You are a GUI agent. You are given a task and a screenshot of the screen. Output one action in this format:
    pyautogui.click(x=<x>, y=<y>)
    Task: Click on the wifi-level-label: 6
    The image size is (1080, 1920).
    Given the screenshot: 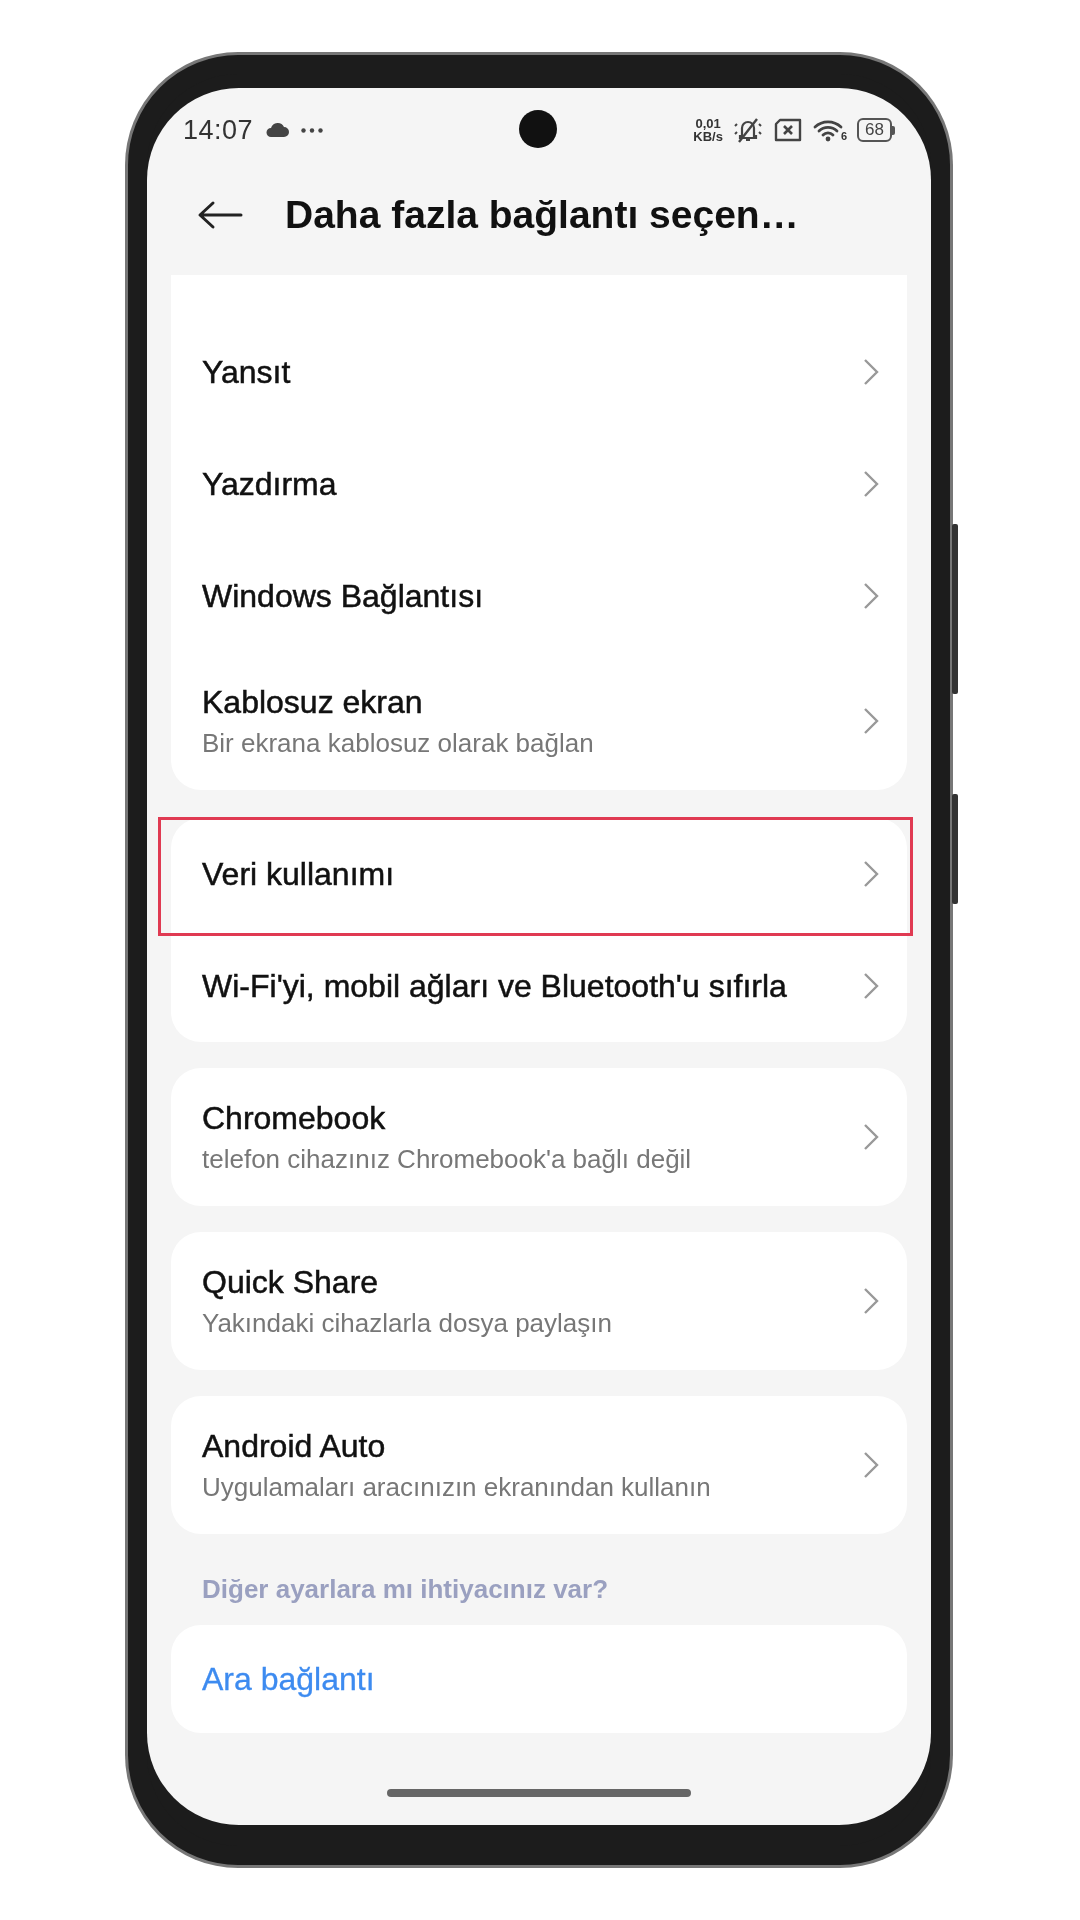 What is the action you would take?
    pyautogui.click(x=844, y=136)
    